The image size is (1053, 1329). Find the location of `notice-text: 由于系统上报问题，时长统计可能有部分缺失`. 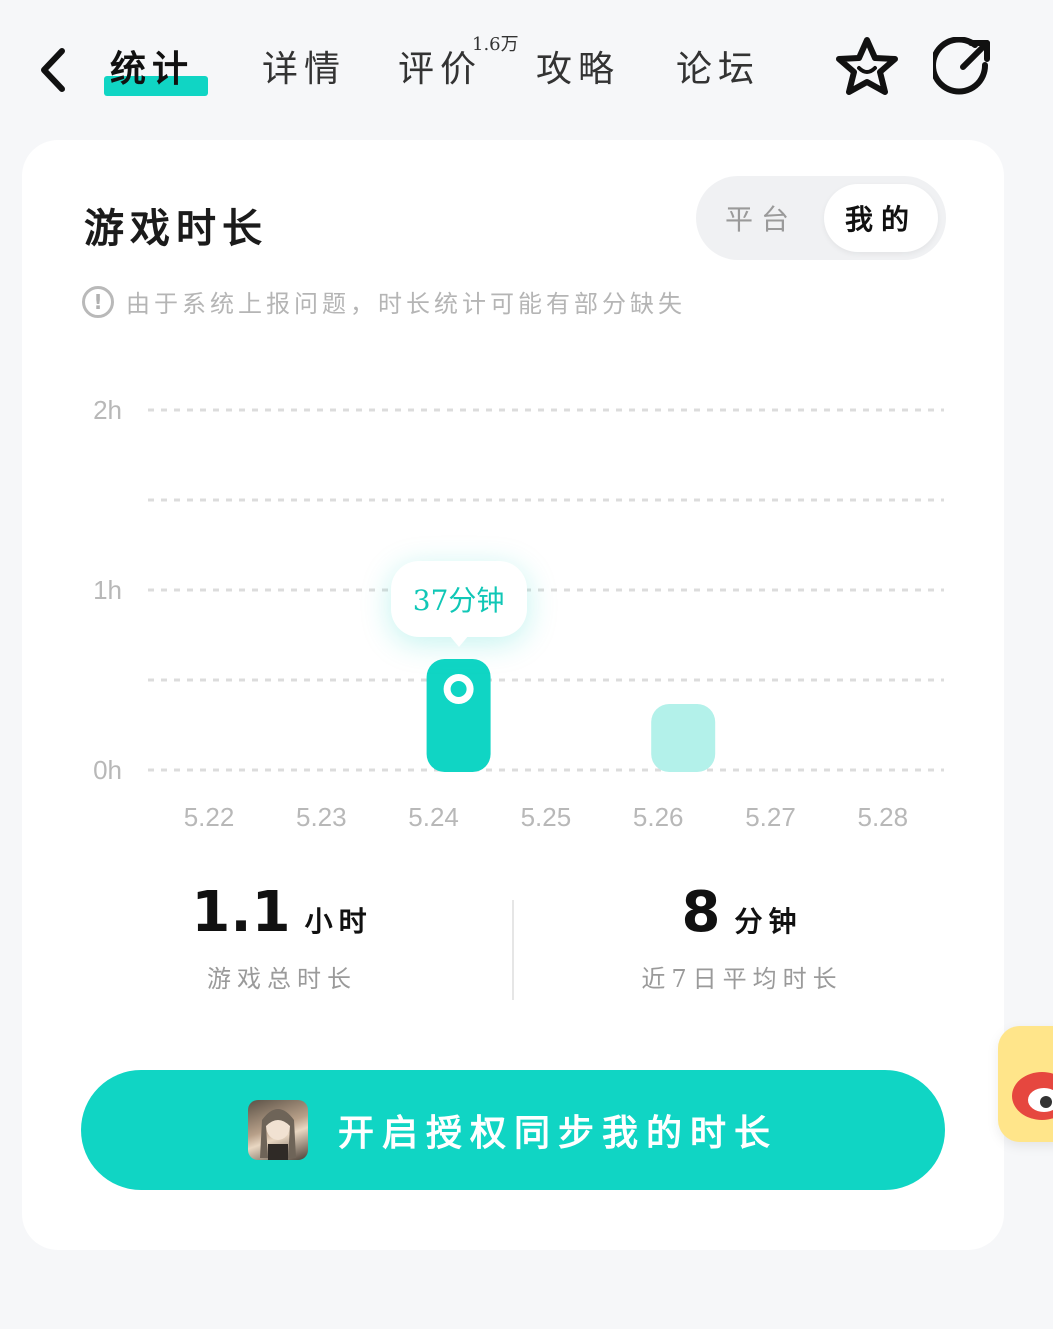

notice-text: 由于系统上报问题，时长统计可能有部分缺失 is located at coordinates (406, 304).